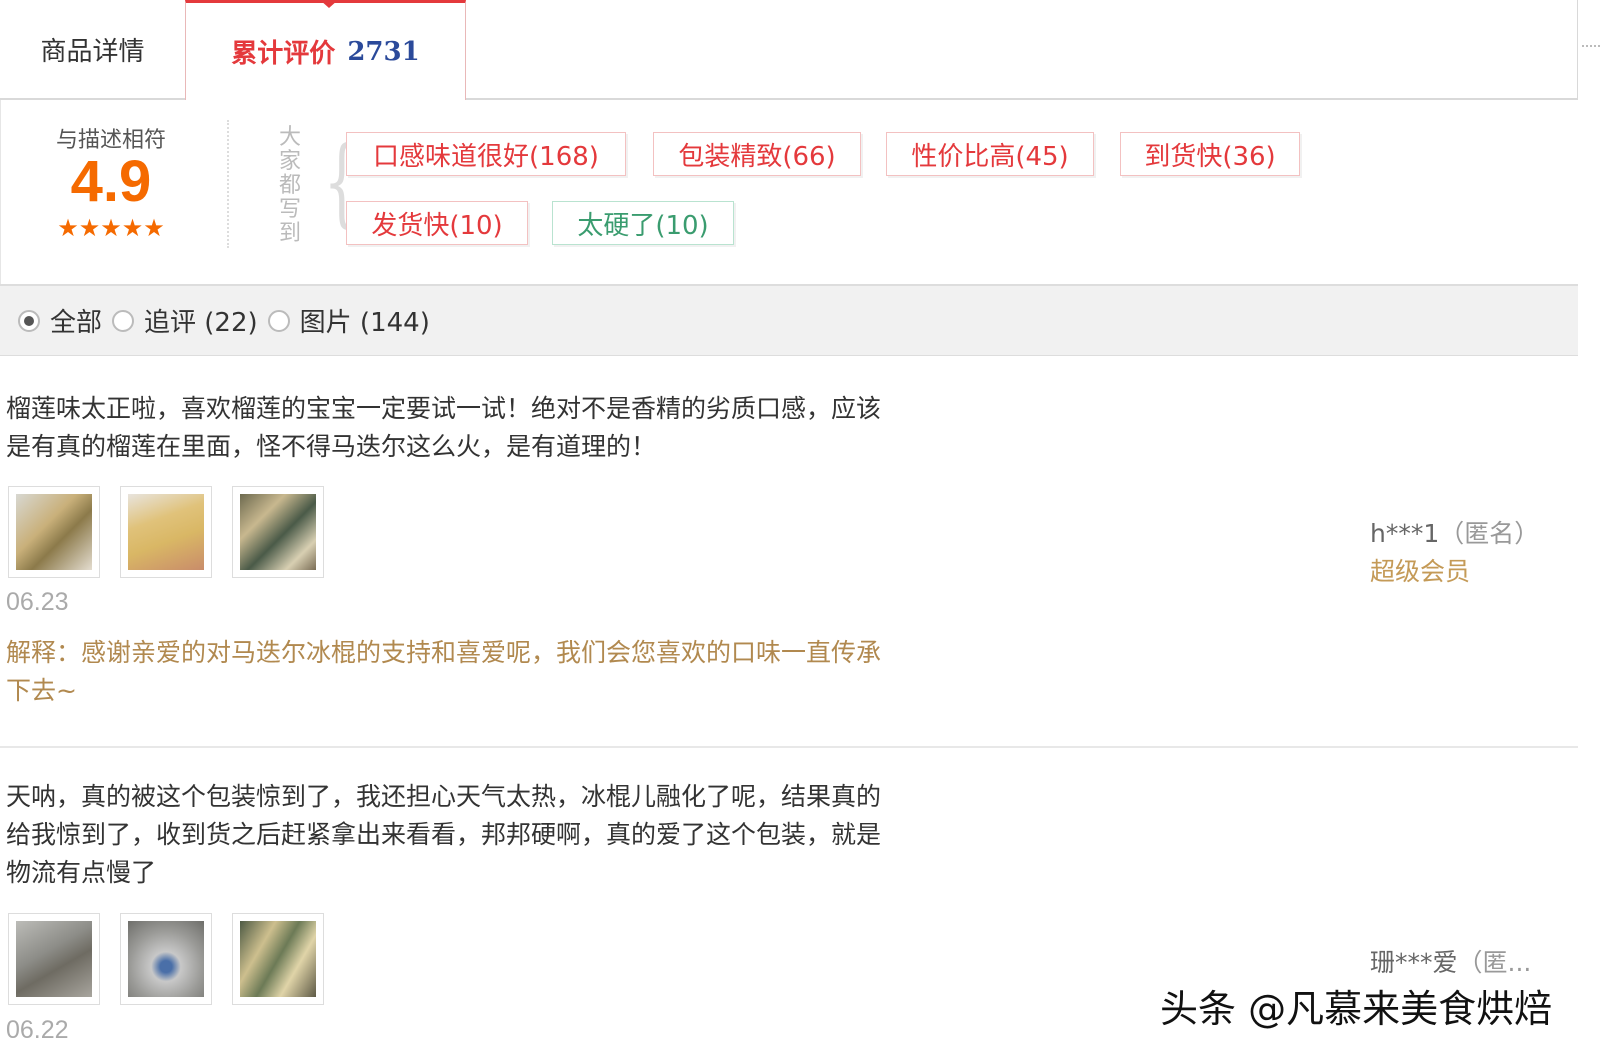 The height and width of the screenshot is (1050, 1600). What do you see at coordinates (444, 796) in the screenshot?
I see `review-text-line: 天呐，真的被这个包装惊到了，我还担心天气太热，冰棍儿融化了呢，结果真的` at bounding box center [444, 796].